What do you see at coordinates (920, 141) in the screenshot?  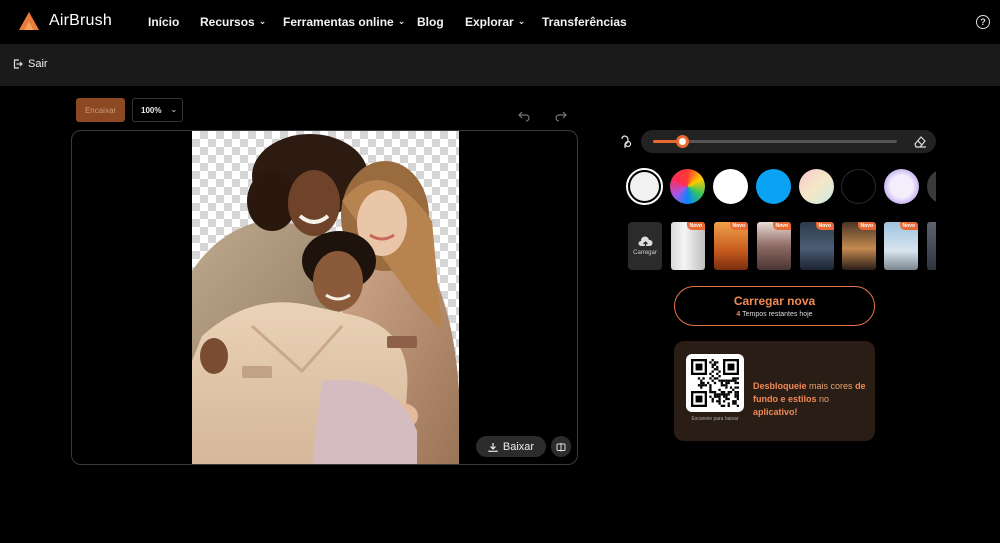 I see `eraser-icon` at bounding box center [920, 141].